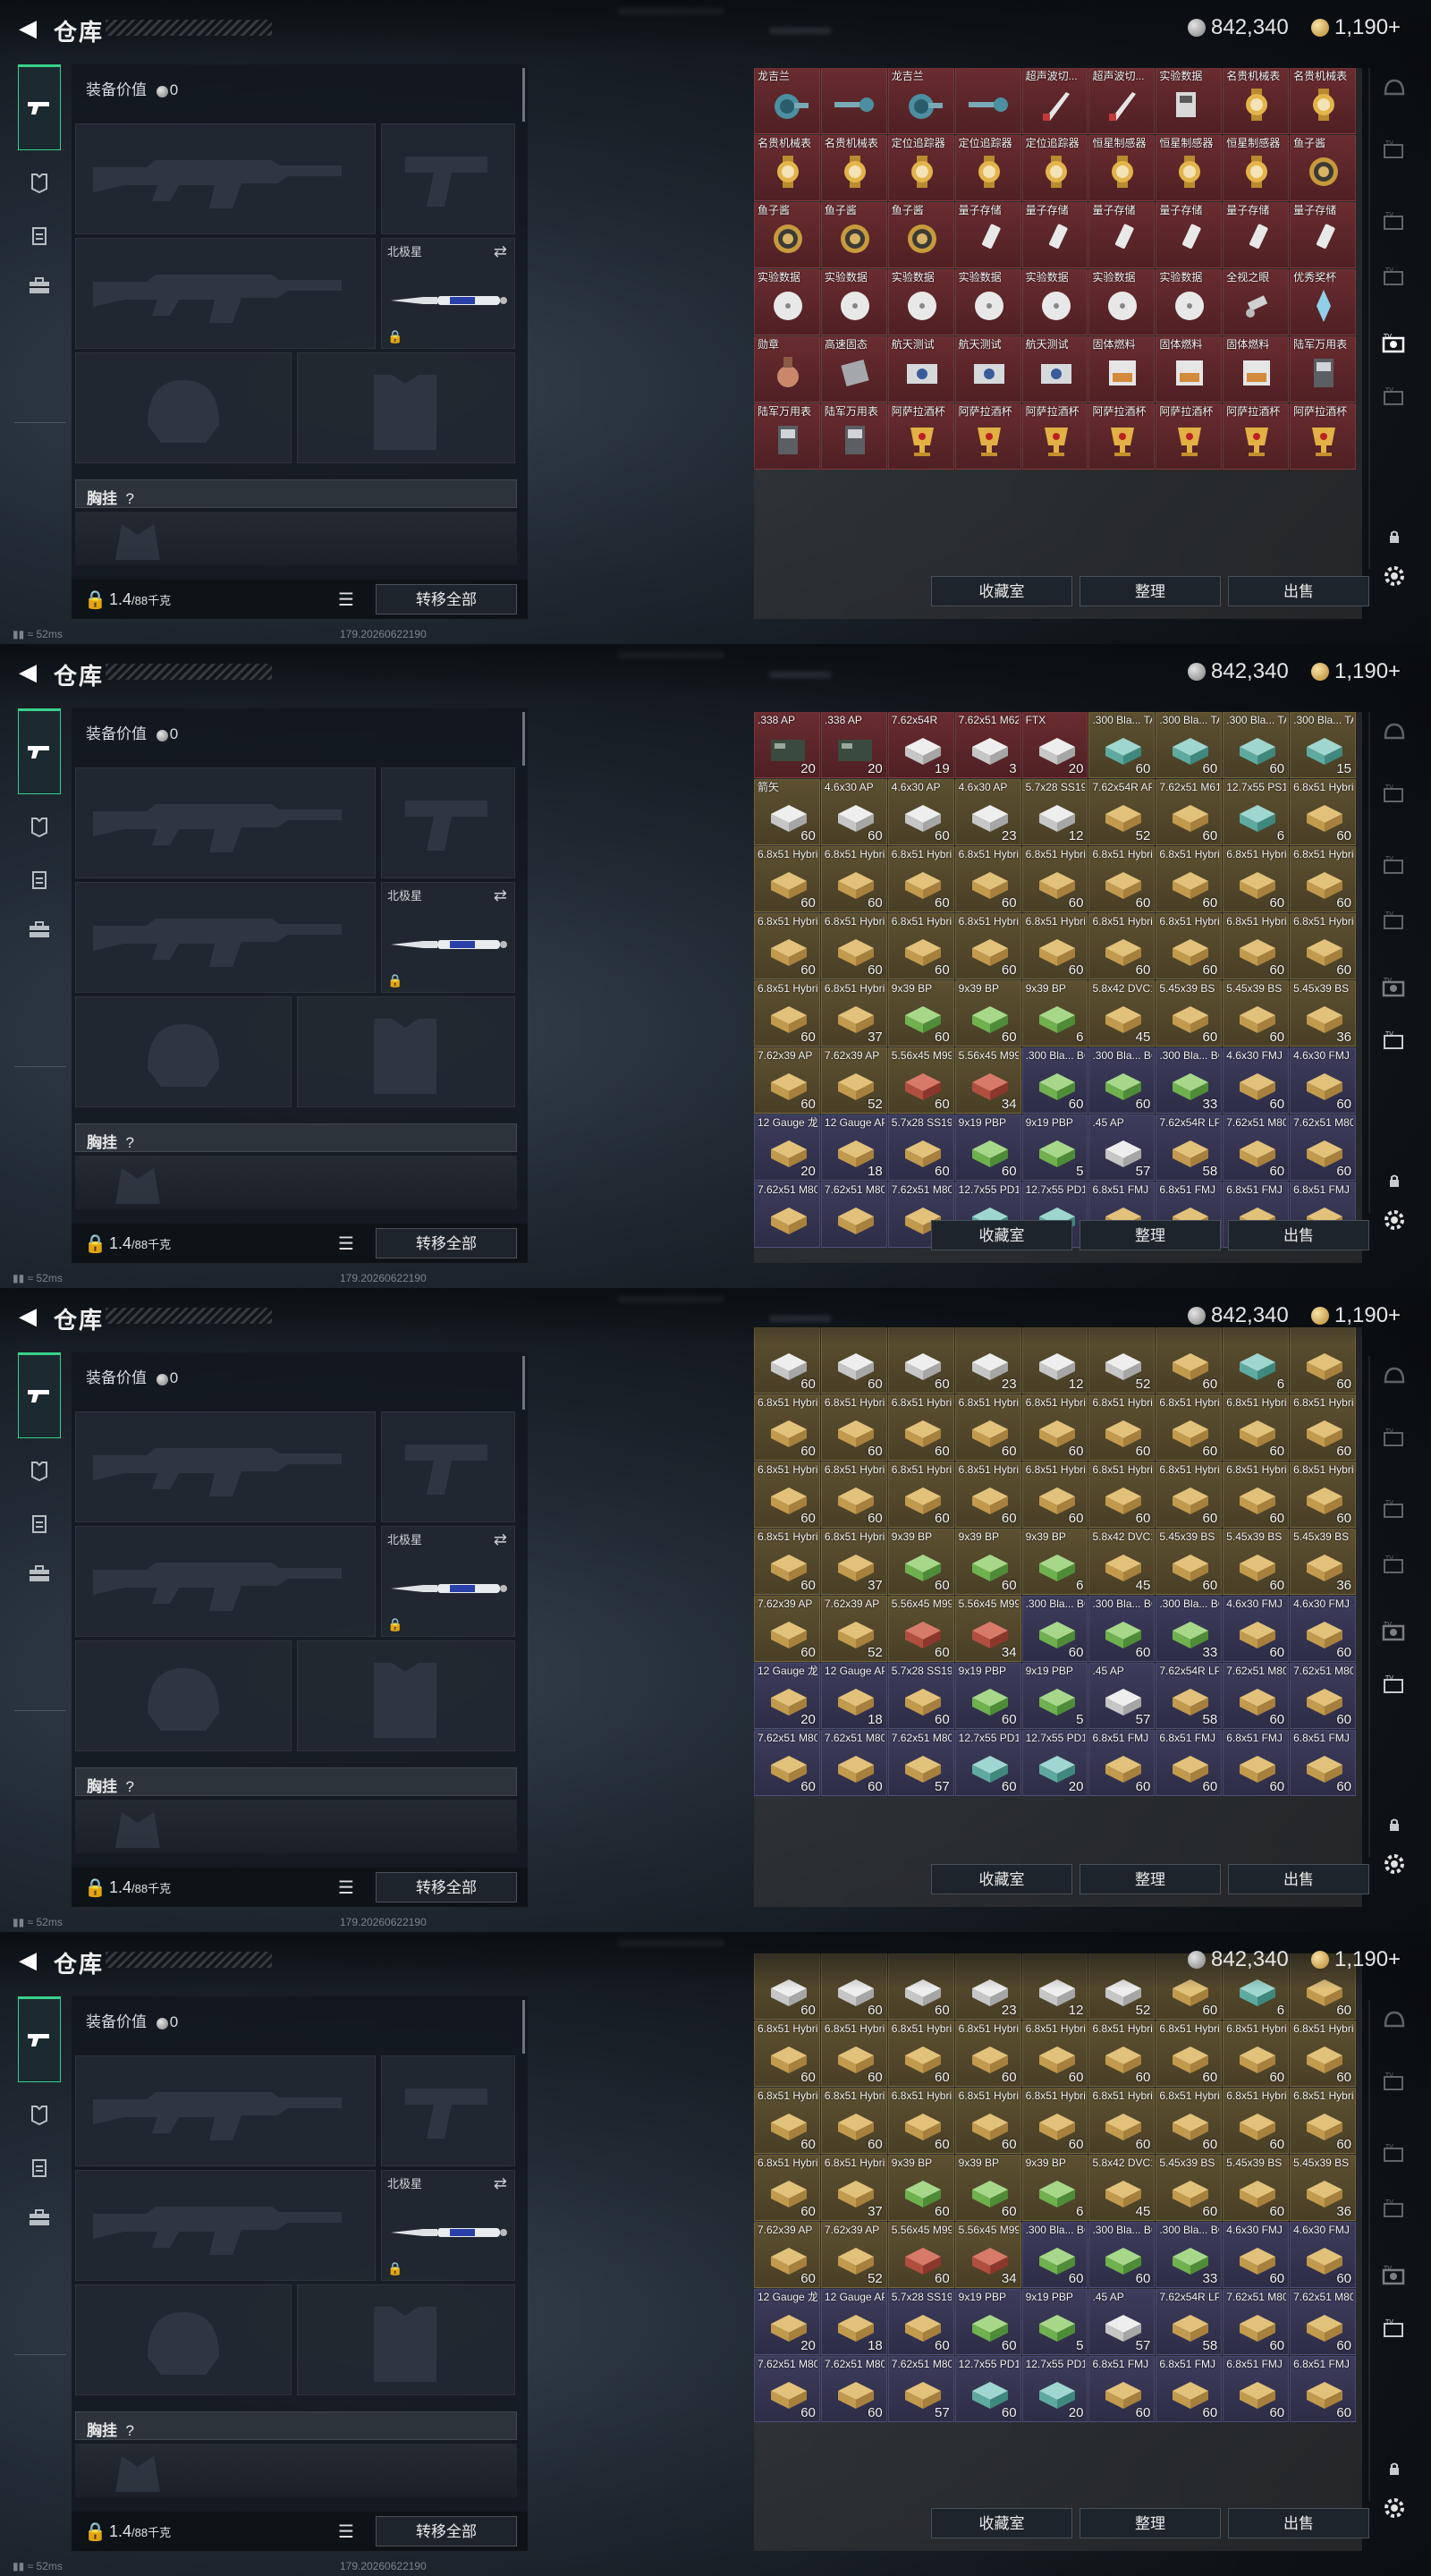 Image resolution: width=1431 pixels, height=2576 pixels. I want to click on stash-item: 4.6x30 AP 23, so click(988, 812).